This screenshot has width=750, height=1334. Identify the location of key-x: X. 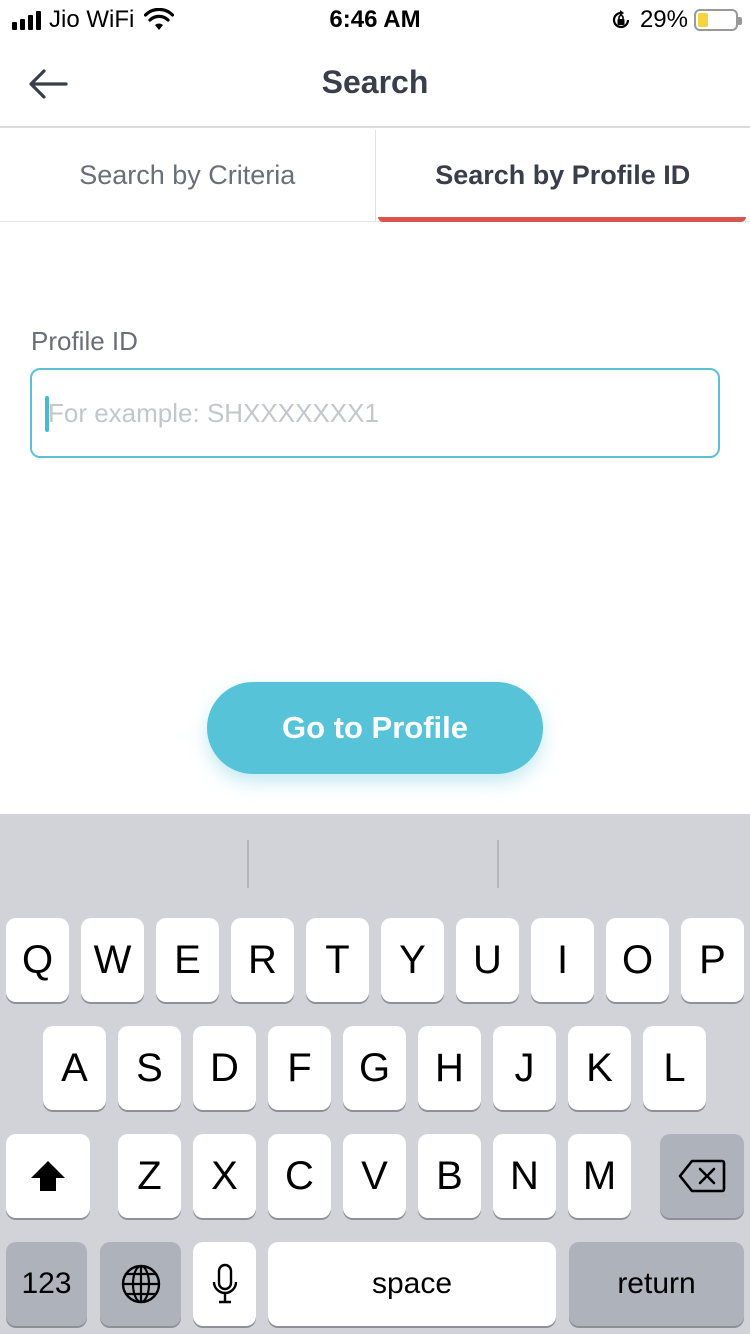
(224, 1176).